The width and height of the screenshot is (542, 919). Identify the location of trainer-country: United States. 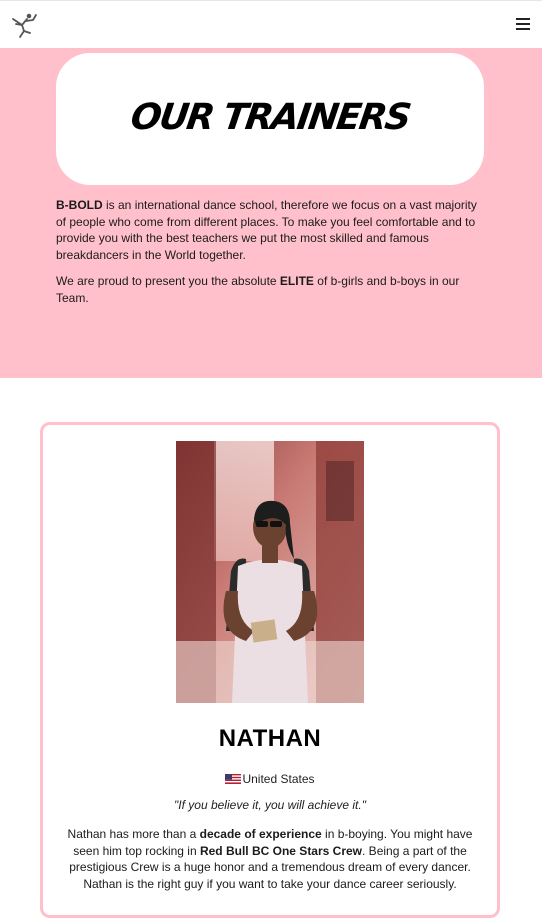
(270, 779).